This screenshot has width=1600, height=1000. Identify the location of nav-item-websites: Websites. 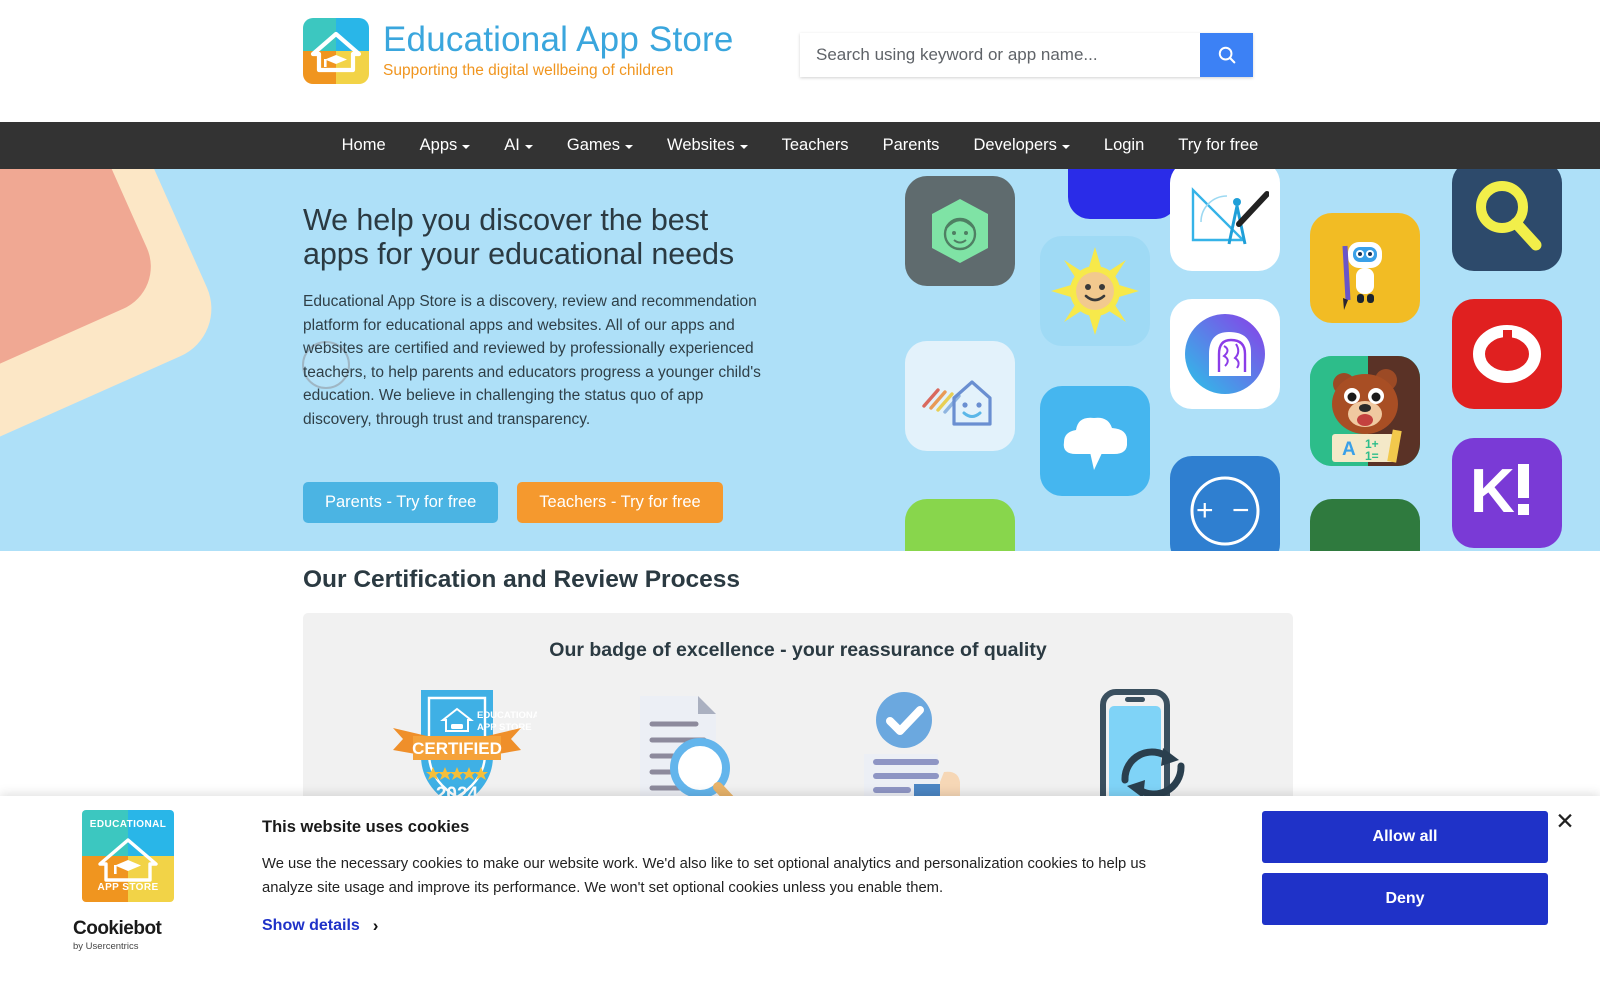
(707, 145).